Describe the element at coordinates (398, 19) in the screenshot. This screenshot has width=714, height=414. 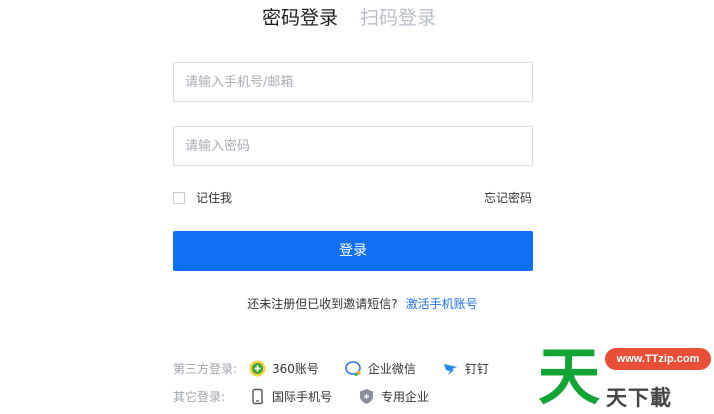
I see `tab-qrcode-login: 扫码登录` at that location.